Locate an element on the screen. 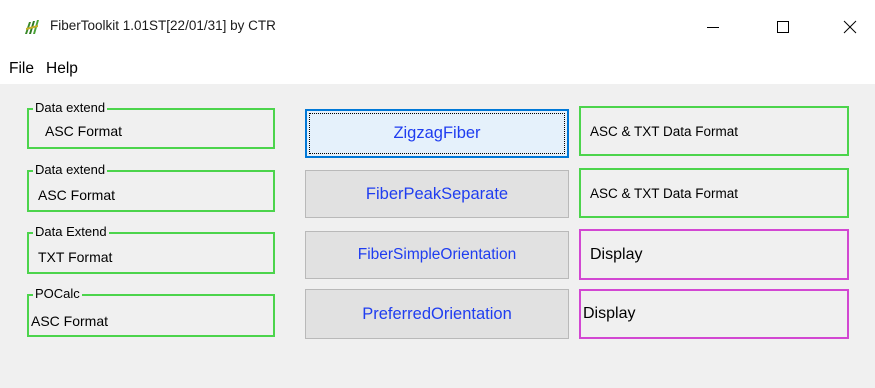  output-format-row-1: ASC & TXT Data Format is located at coordinates (714, 131).